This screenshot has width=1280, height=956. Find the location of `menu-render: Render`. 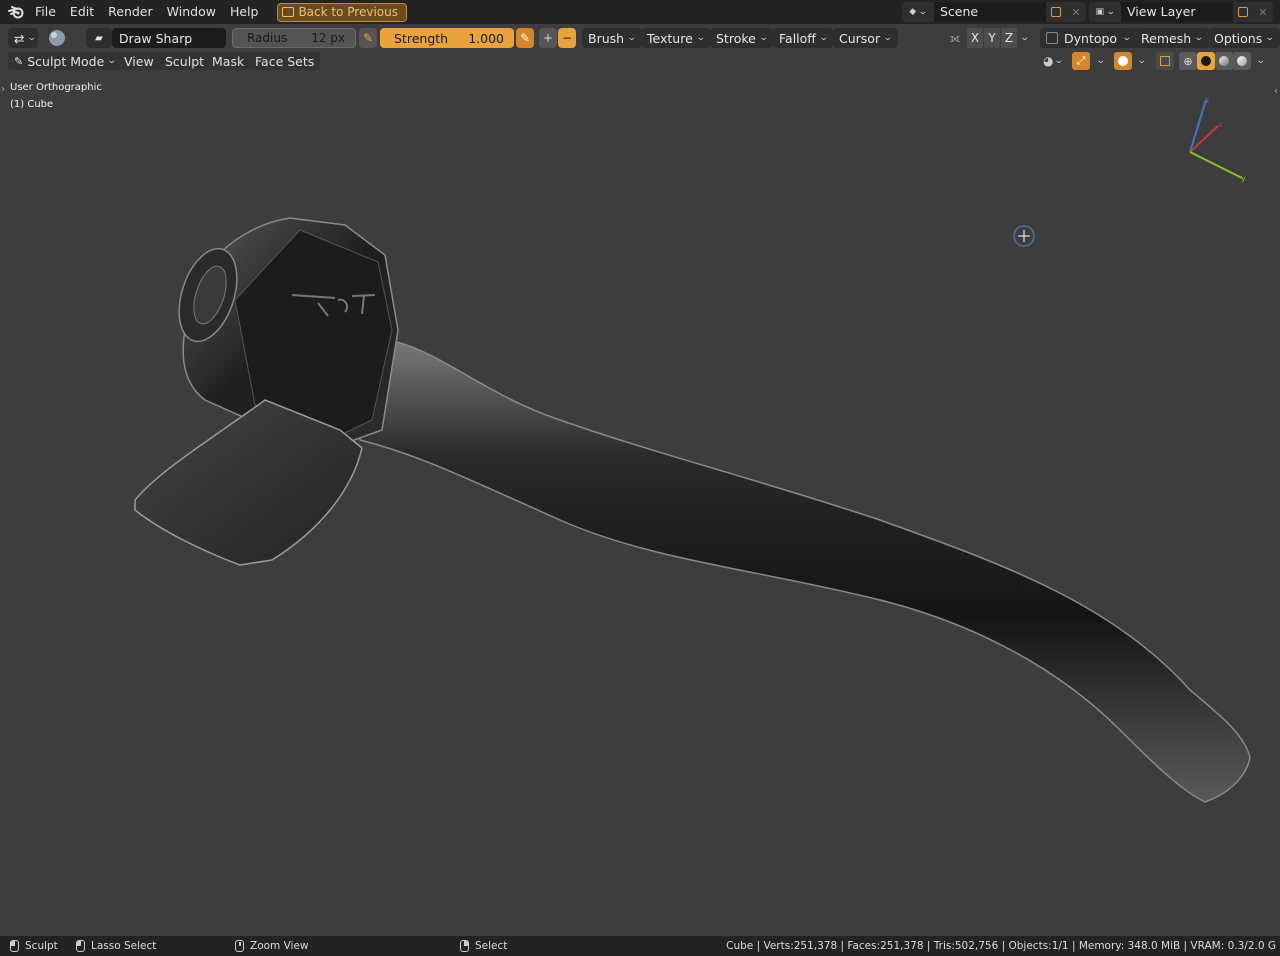

menu-render: Render is located at coordinates (130, 12).